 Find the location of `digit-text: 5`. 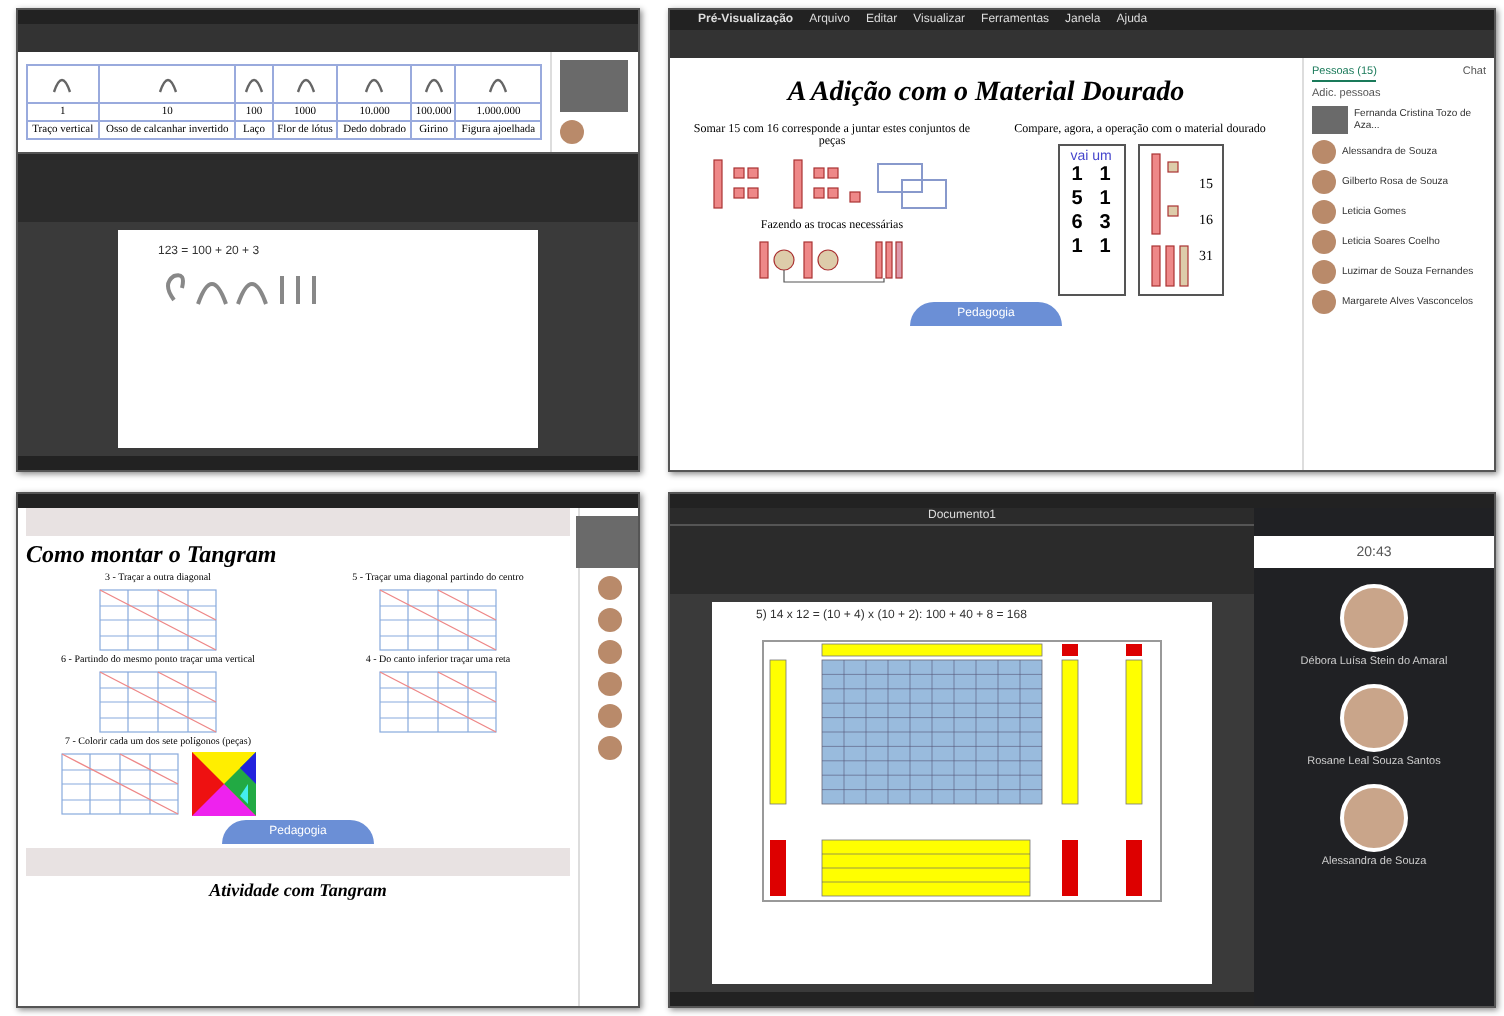

digit-text: 5 is located at coordinates (1077, 199).